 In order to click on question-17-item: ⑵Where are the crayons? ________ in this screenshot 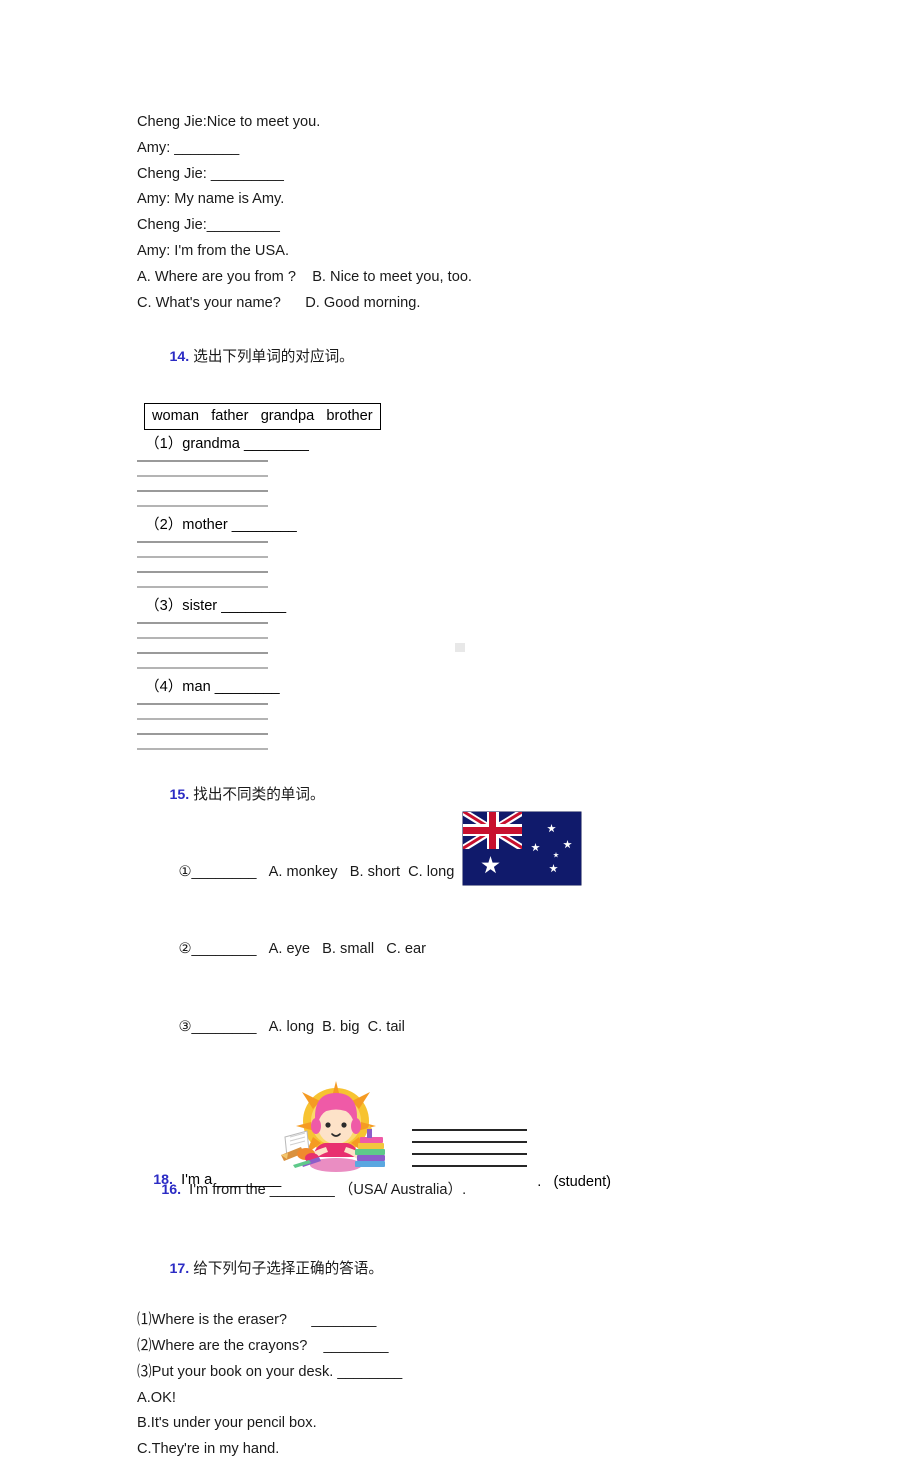, I will do `click(263, 1345)`.